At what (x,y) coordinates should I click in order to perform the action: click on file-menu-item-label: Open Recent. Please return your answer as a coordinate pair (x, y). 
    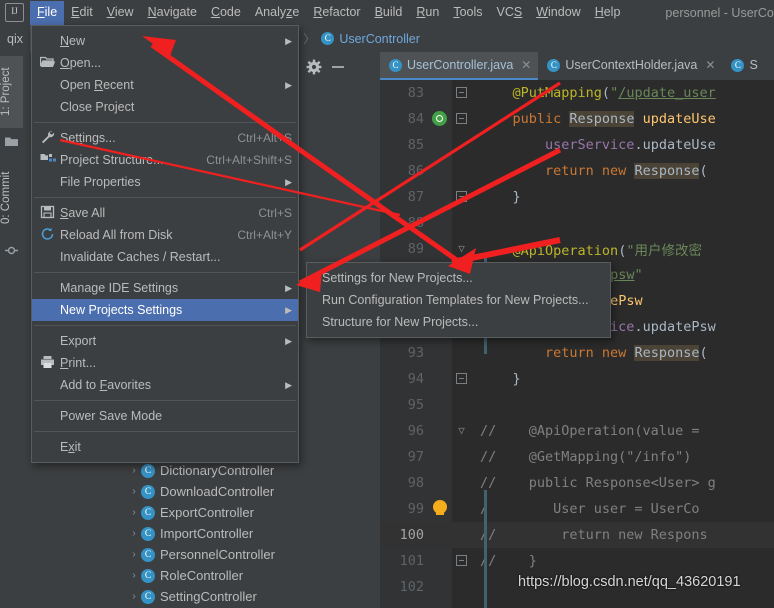
    Looking at the image, I should click on (97, 85).